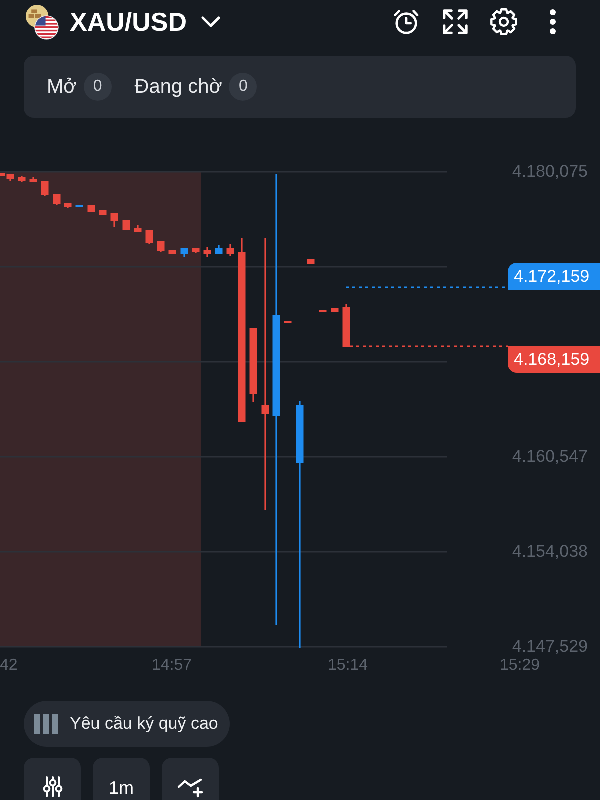 The image size is (600, 800). I want to click on price-tag: 4.172,159, so click(554, 276).